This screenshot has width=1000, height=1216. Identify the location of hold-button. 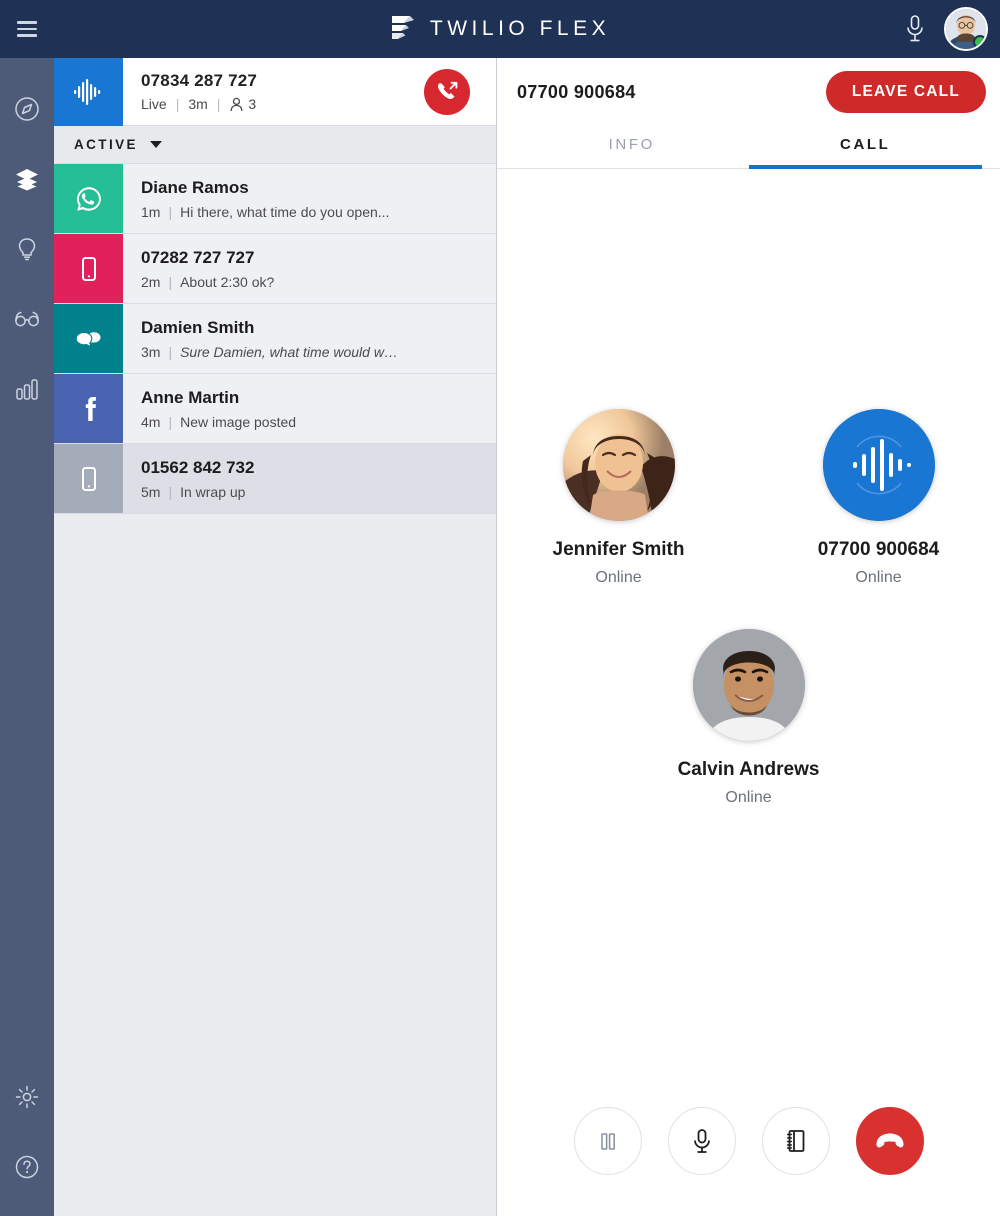
(607, 1141).